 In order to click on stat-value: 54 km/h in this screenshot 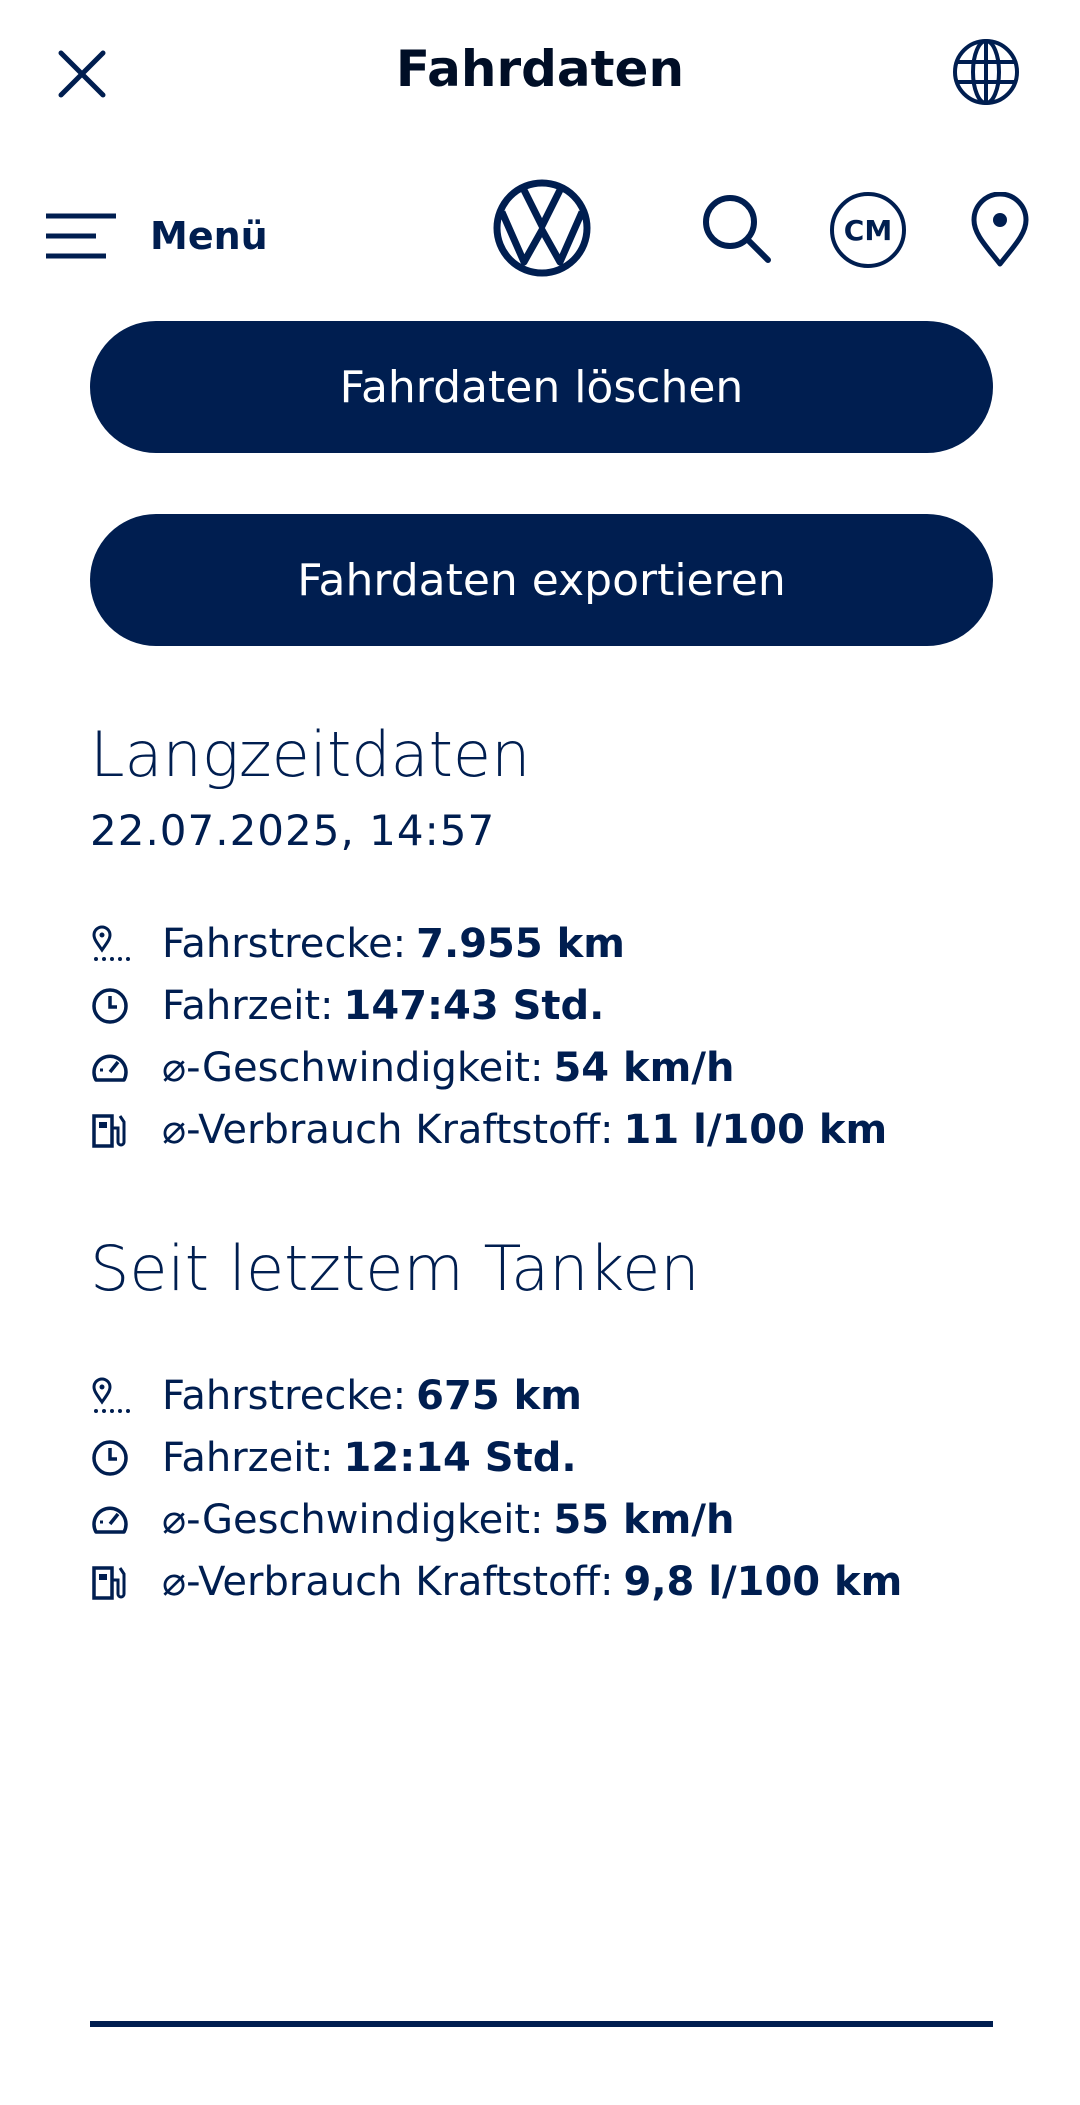, I will do `click(644, 1068)`.